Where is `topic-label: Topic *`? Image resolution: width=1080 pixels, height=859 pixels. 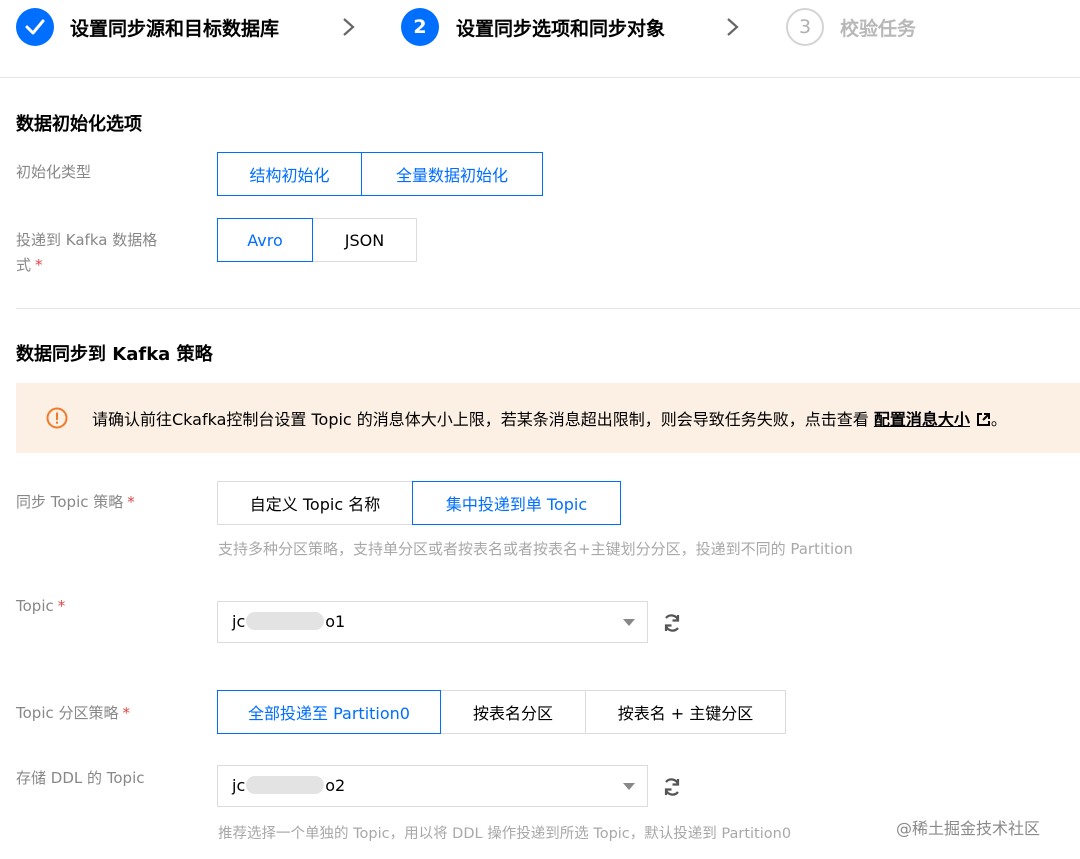
topic-label: Topic * is located at coordinates (41, 606).